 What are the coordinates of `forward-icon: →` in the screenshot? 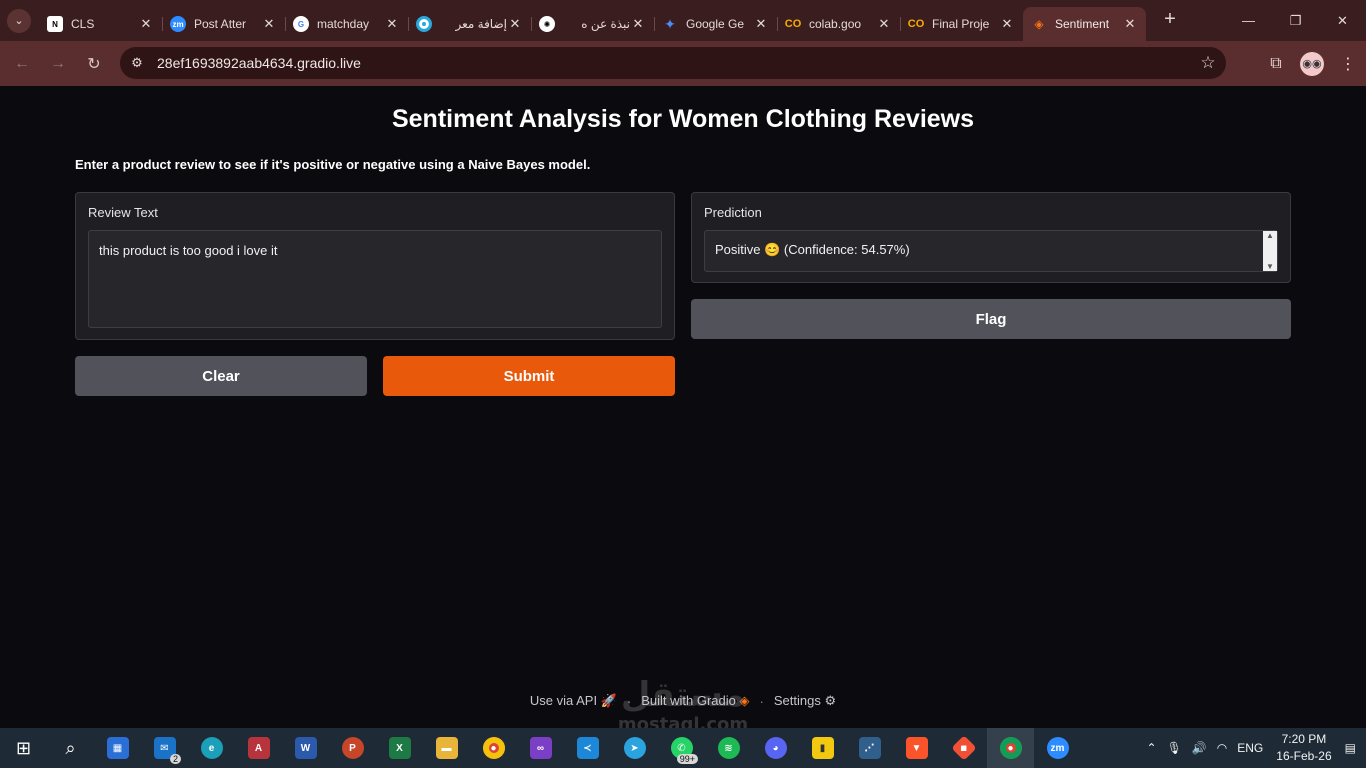 It's located at (58, 64).